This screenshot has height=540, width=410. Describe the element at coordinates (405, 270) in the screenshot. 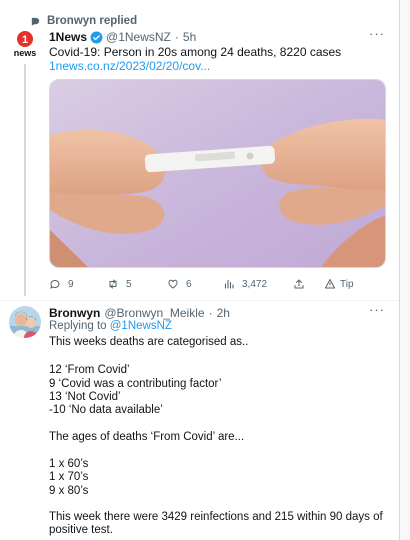

I see `page-edge` at that location.